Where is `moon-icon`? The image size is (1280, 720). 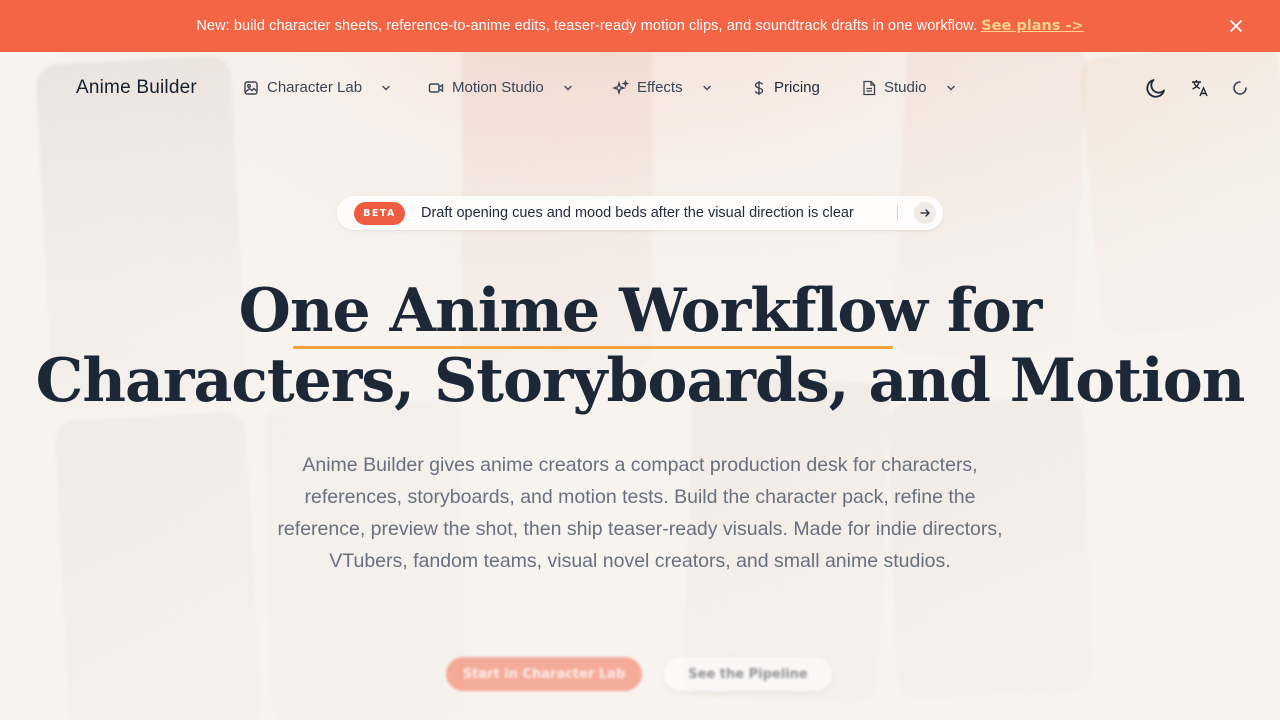 moon-icon is located at coordinates (1156, 88).